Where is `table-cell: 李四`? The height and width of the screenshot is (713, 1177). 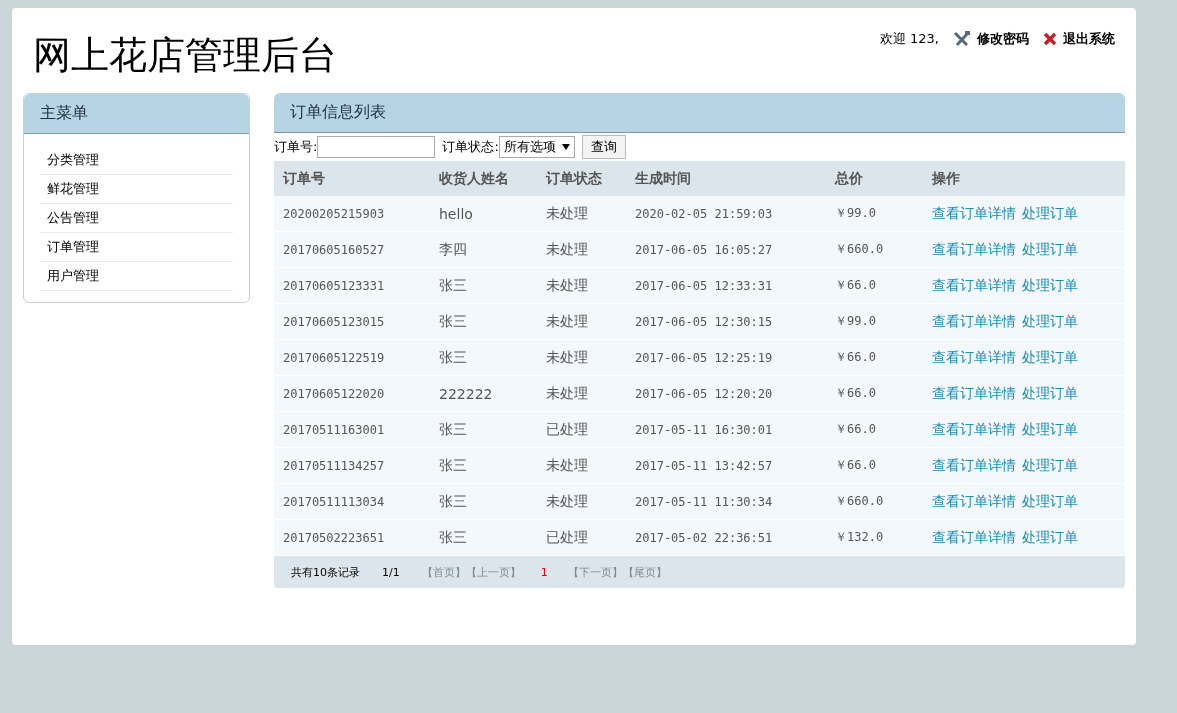 table-cell: 李四 is located at coordinates (453, 248).